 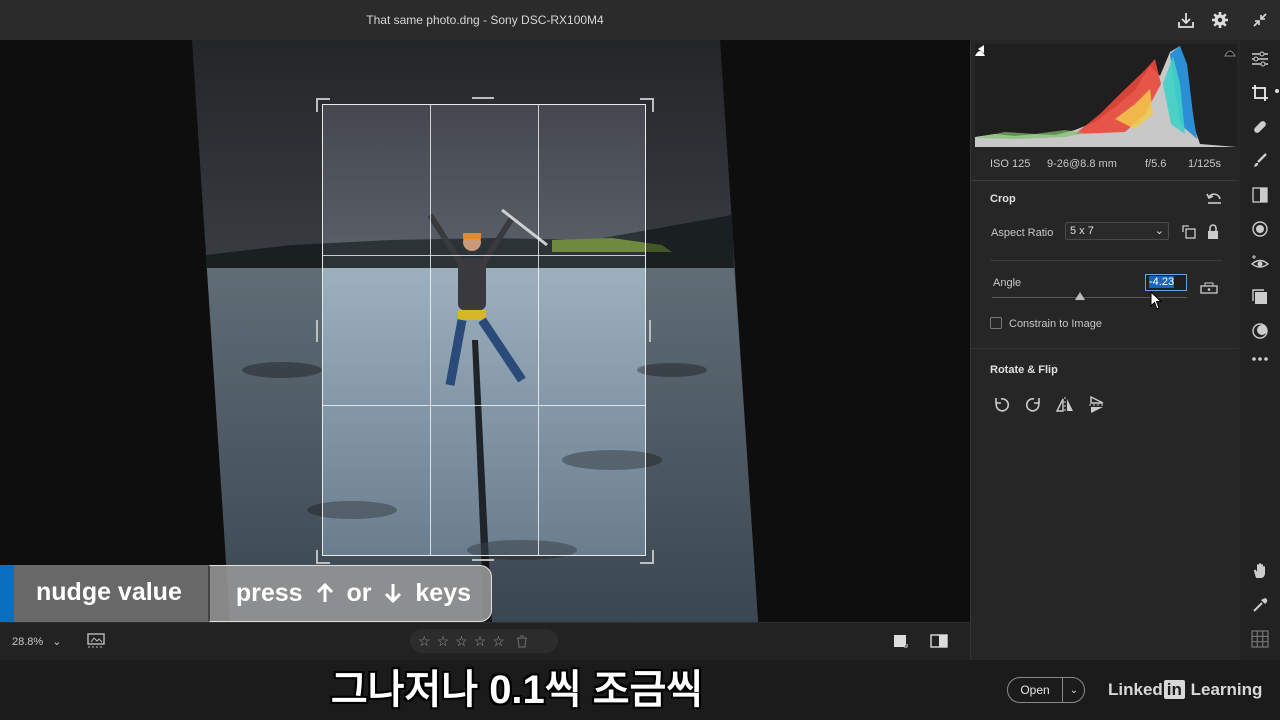 What do you see at coordinates (461, 641) in the screenshot?
I see `star-3-icon: ☆` at bounding box center [461, 641].